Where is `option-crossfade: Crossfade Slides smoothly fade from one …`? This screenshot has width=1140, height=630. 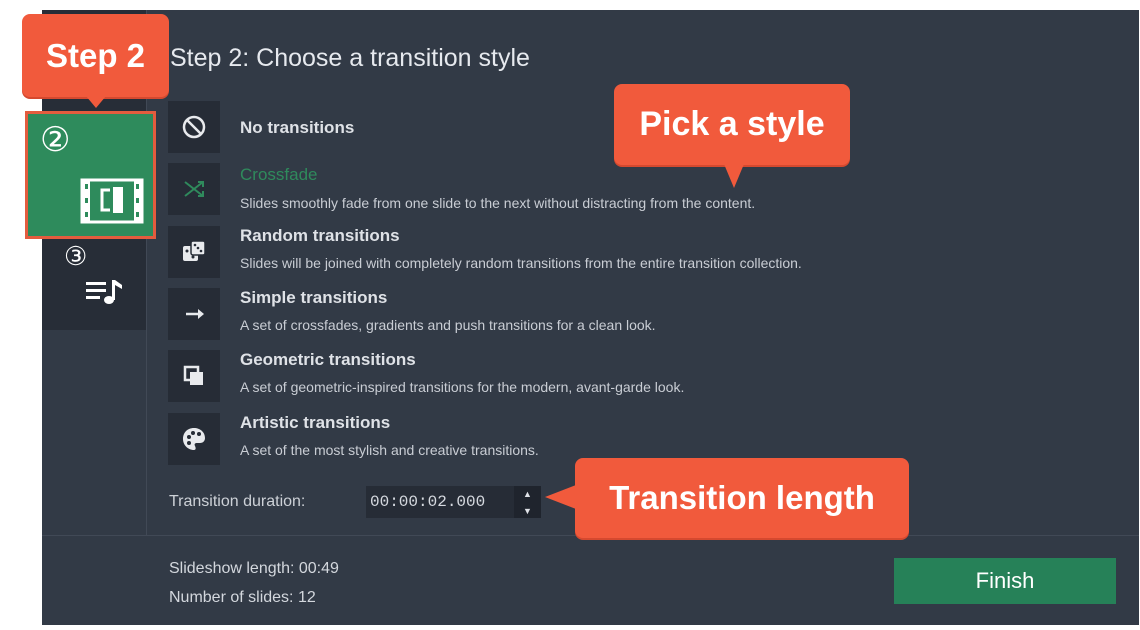
option-crossfade: Crossfade Slides smoothly fade from one … is located at coordinates (618, 189).